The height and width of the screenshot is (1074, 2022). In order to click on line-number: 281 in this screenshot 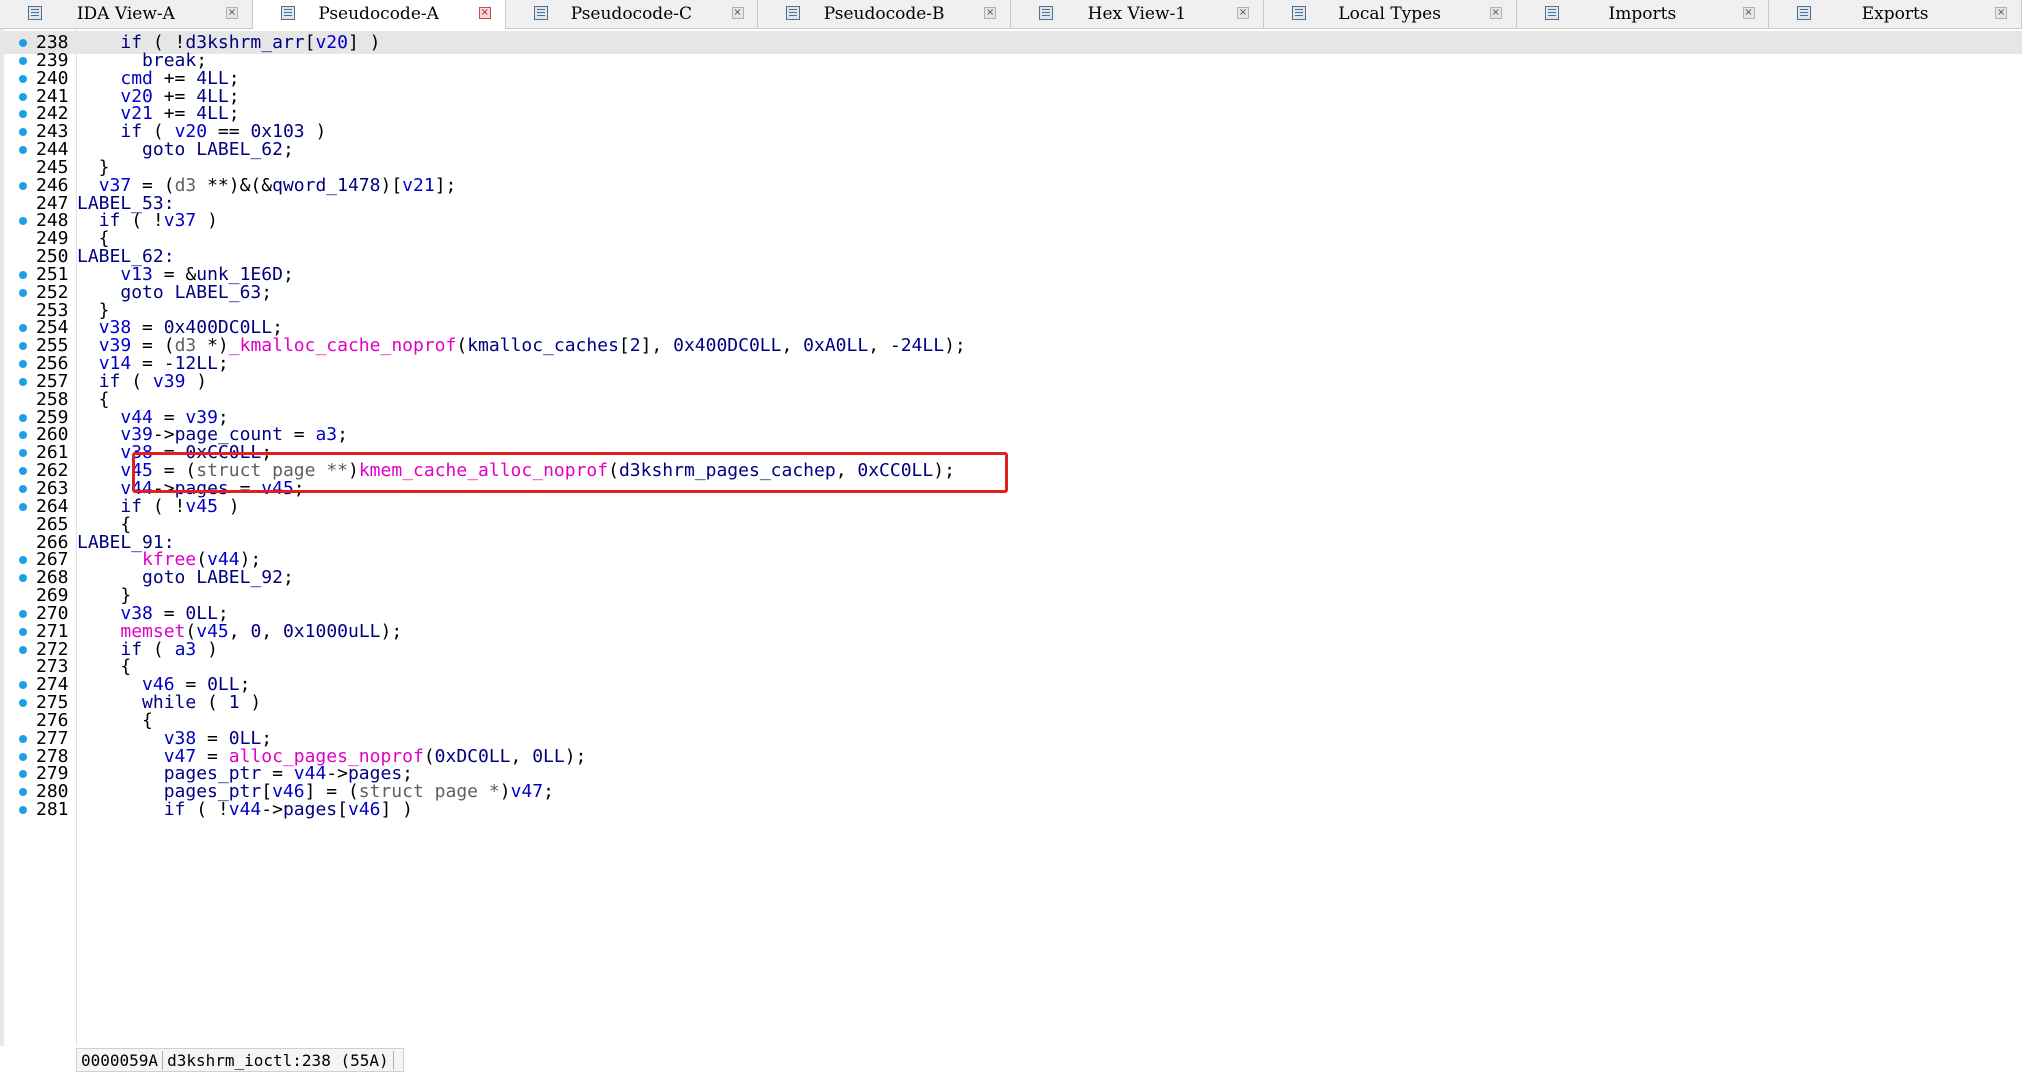, I will do `click(52, 810)`.